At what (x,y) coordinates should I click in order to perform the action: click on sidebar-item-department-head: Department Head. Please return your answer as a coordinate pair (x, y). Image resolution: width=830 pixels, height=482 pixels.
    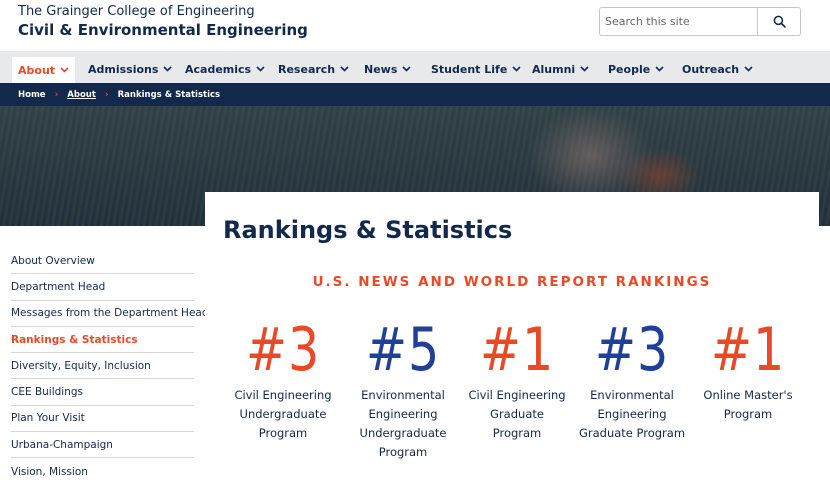
    Looking at the image, I should click on (102, 287).